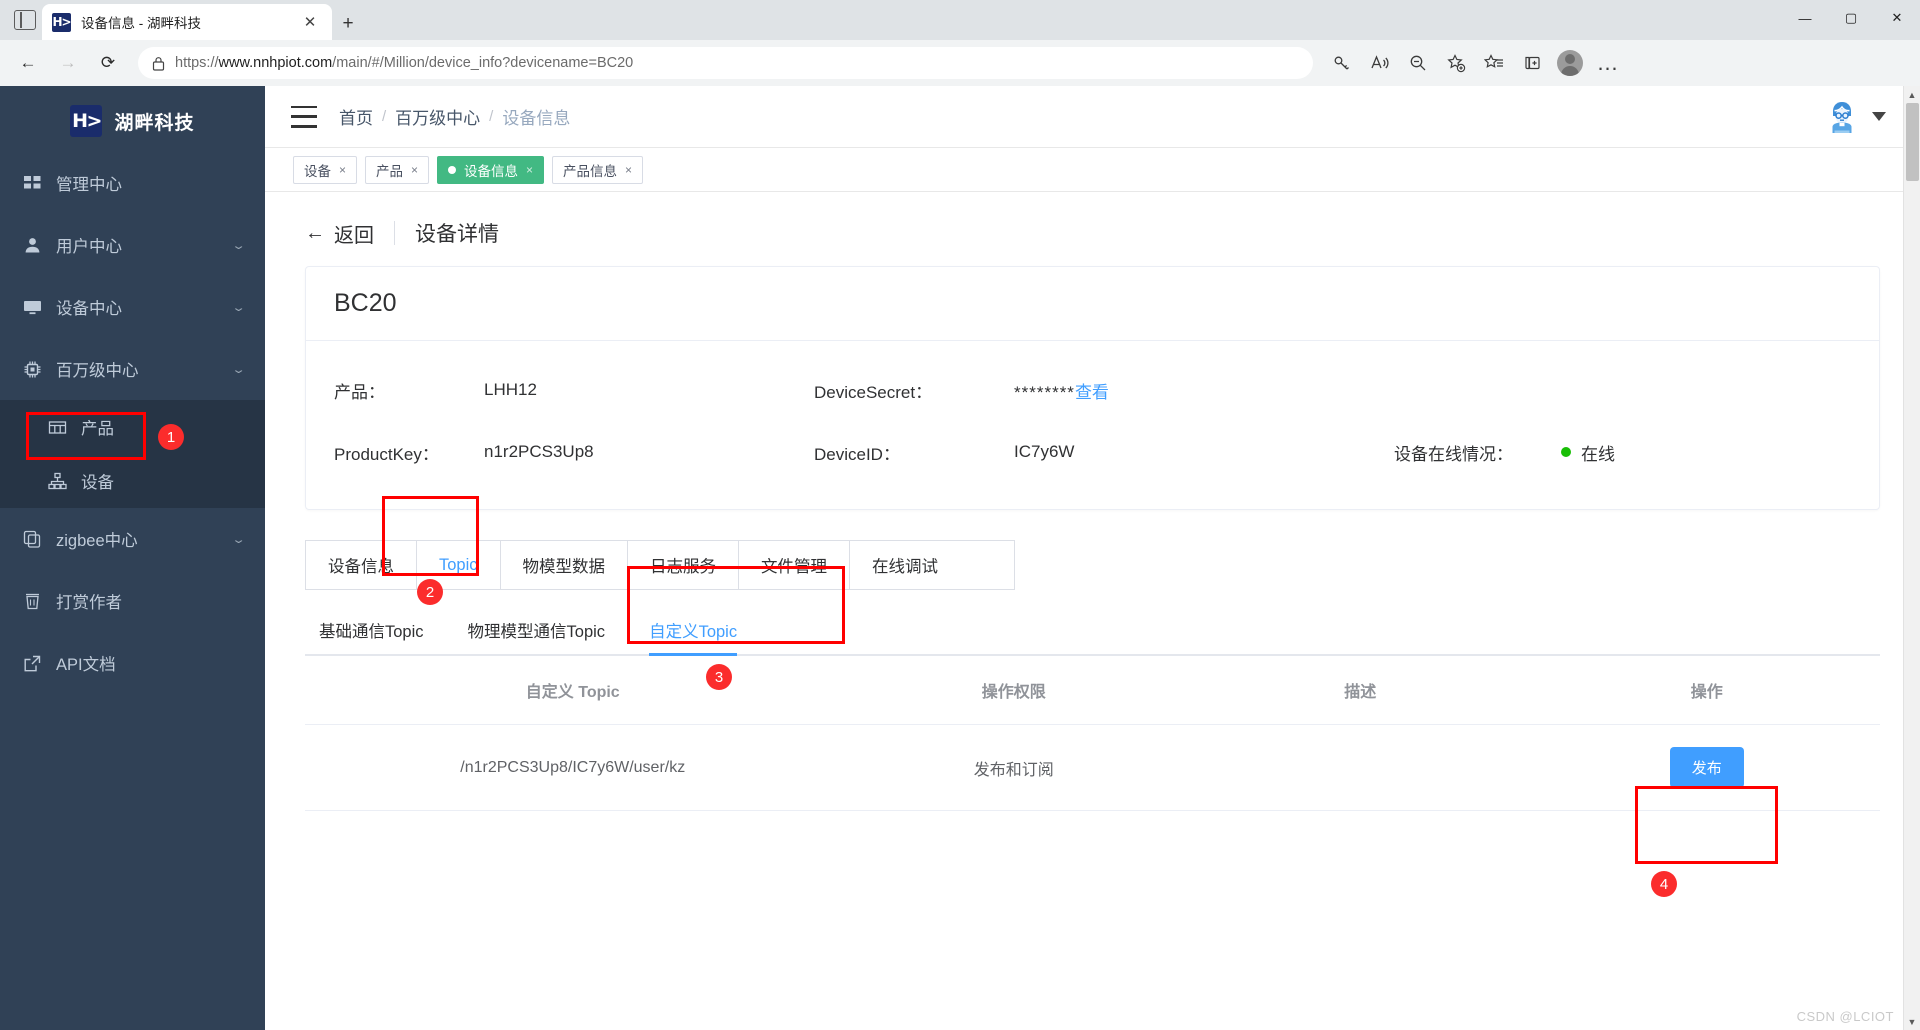 This screenshot has height=1030, width=1920. I want to click on tab-log-service: 日志服务, so click(684, 565).